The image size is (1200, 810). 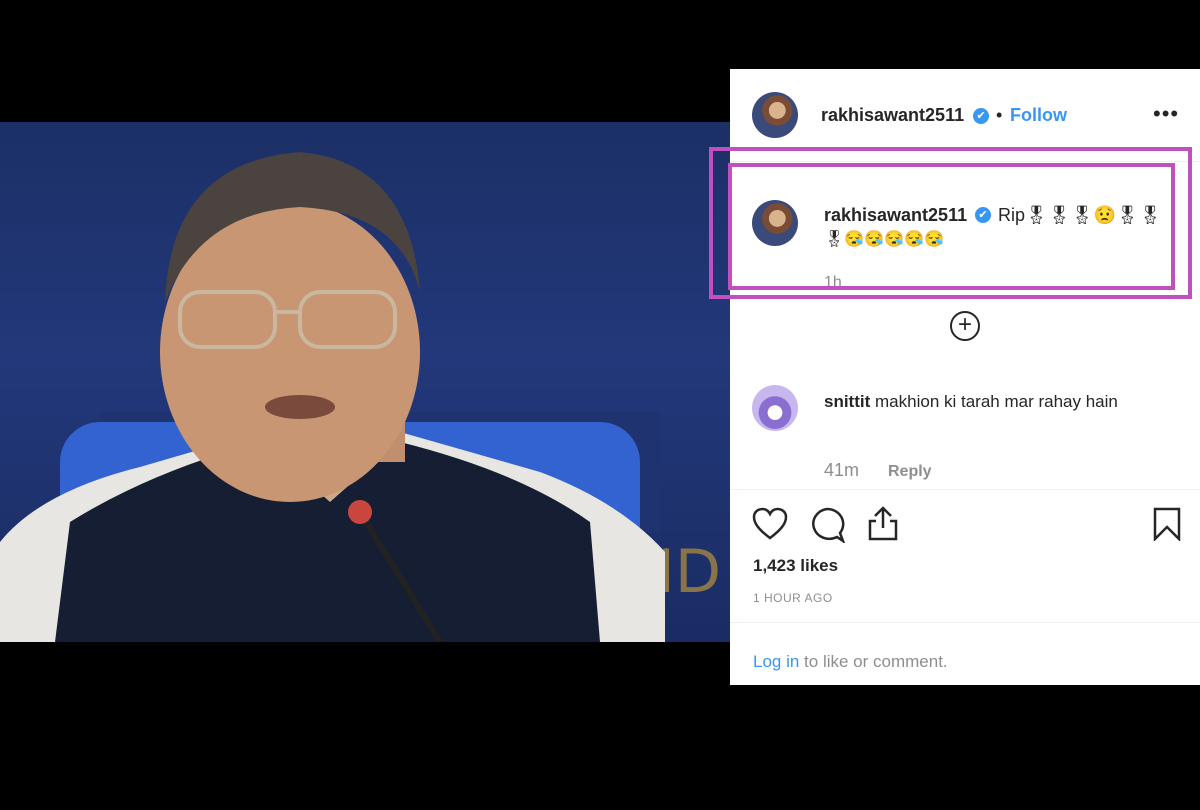 What do you see at coordinates (1167, 524) in the screenshot?
I see `bookmark-icon` at bounding box center [1167, 524].